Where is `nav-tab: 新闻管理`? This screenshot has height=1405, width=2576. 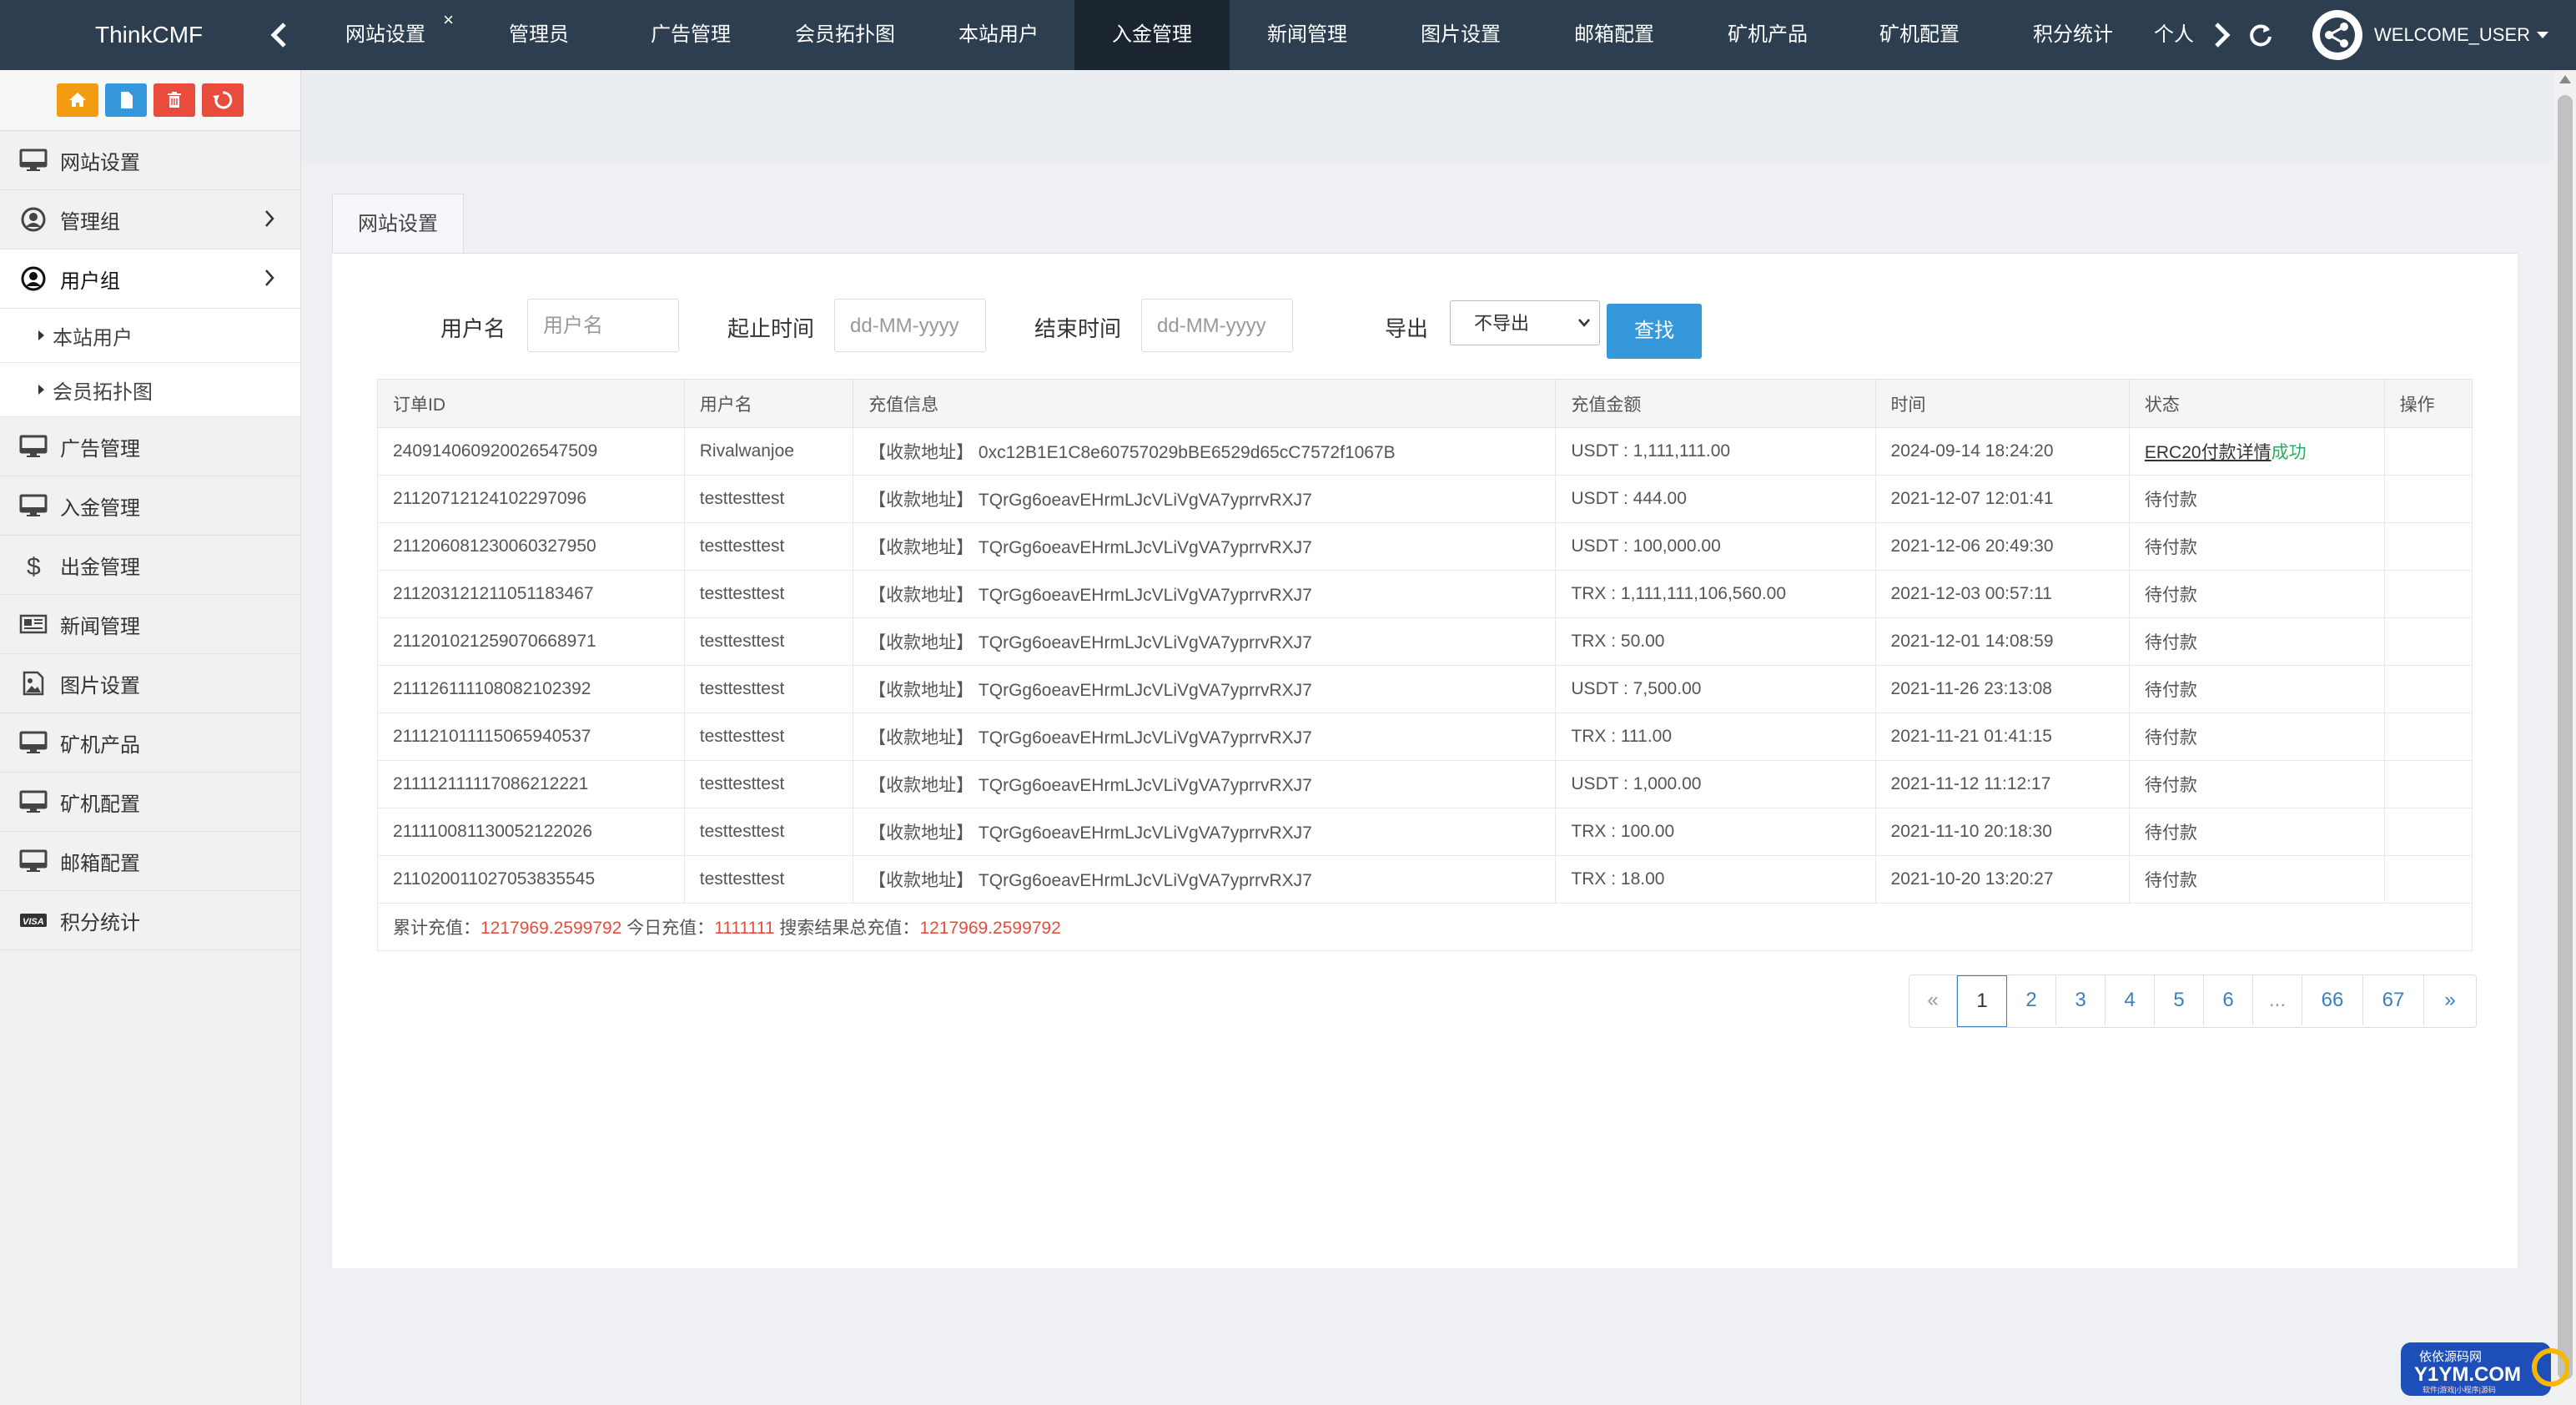 nav-tab: 新闻管理 is located at coordinates (1307, 35).